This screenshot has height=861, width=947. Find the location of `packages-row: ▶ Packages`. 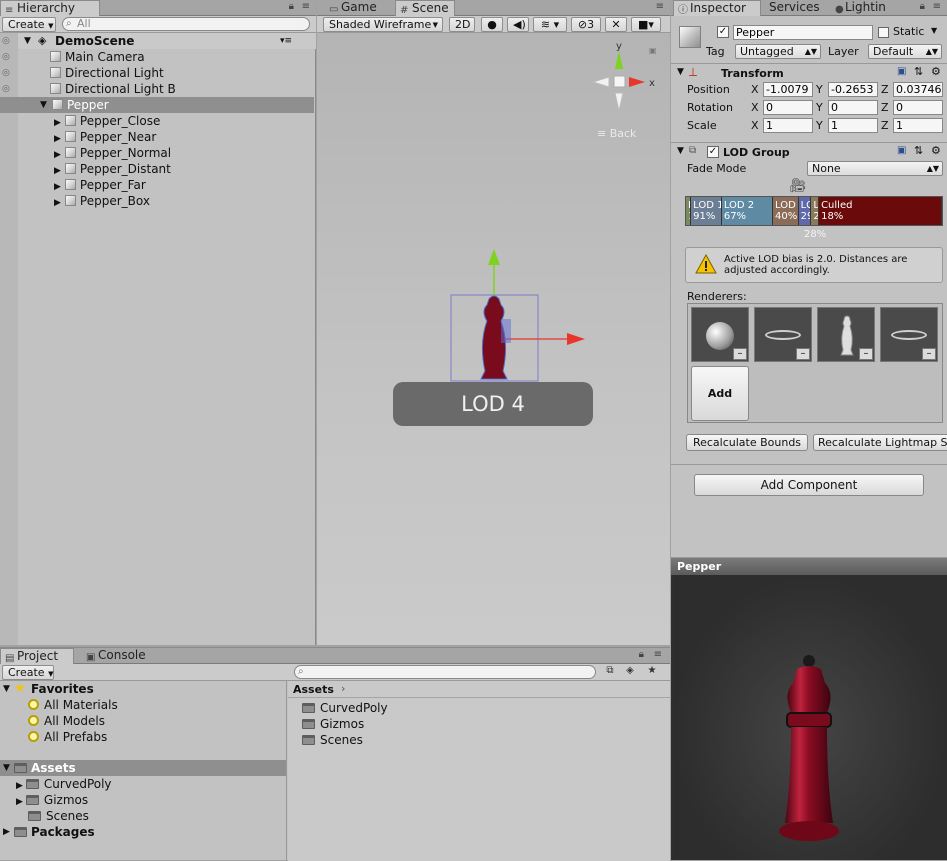

packages-row: ▶ Packages is located at coordinates (143, 832).